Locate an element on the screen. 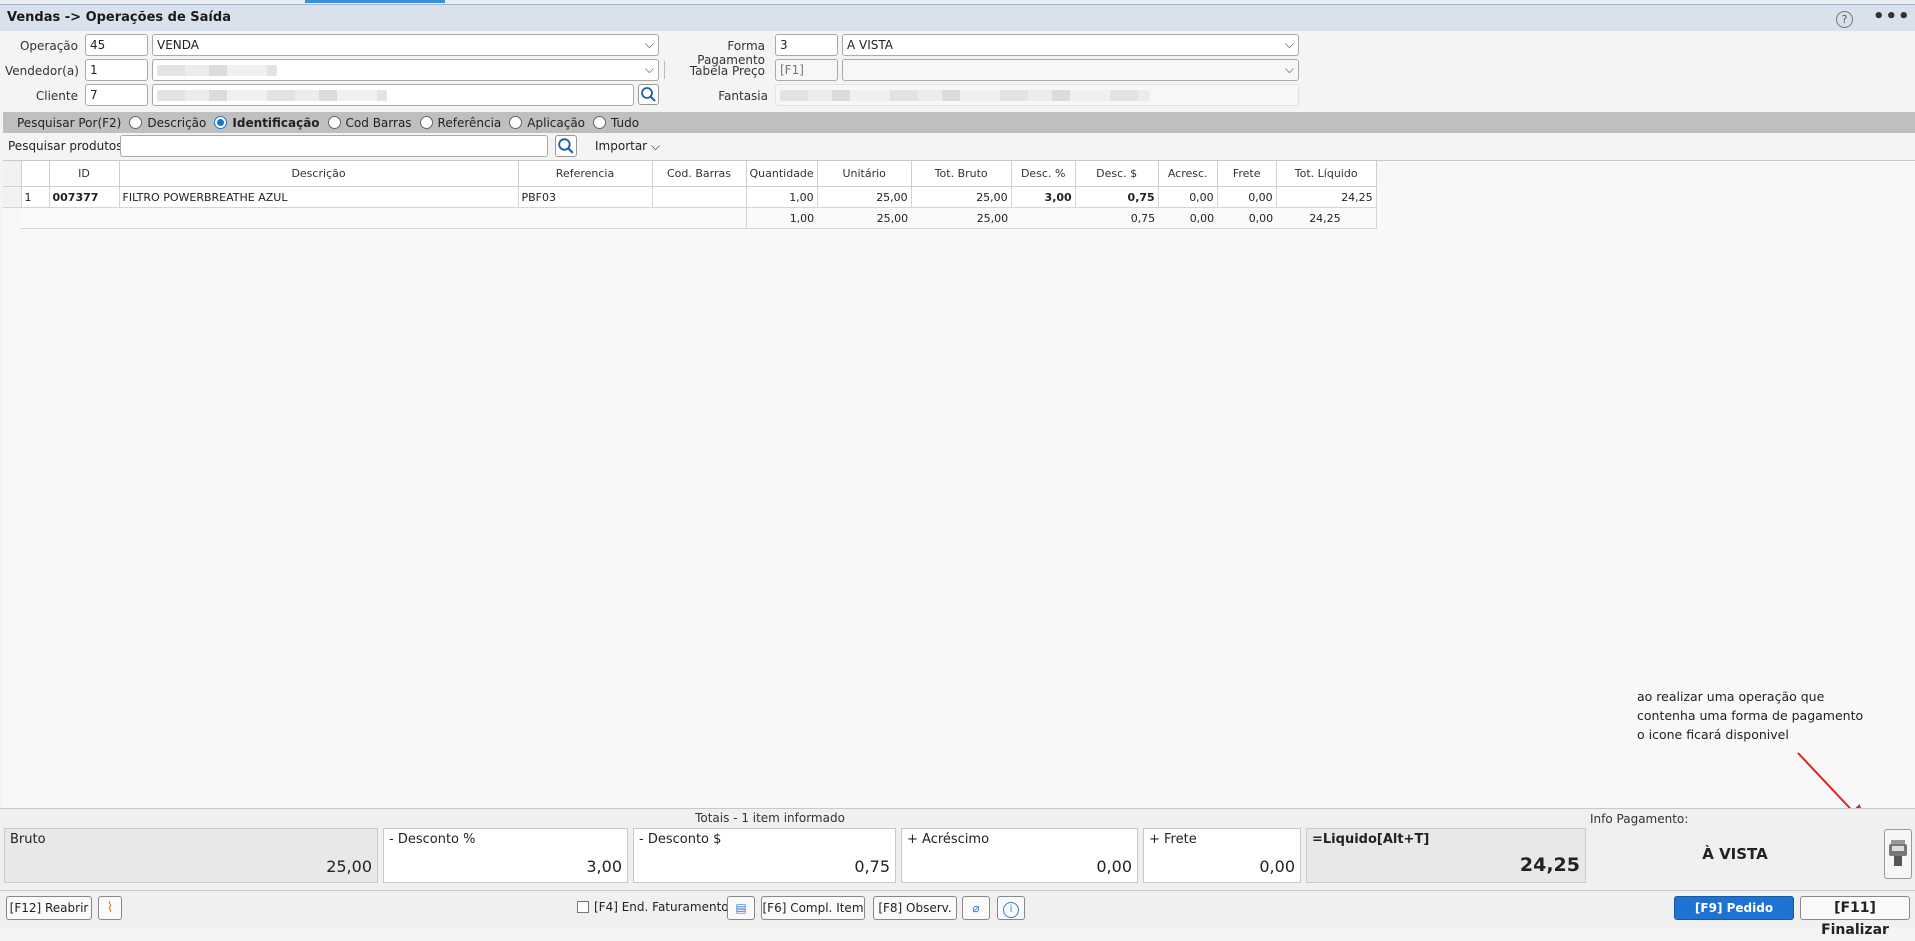 The height and width of the screenshot is (941, 1915). payment-info-button is located at coordinates (1898, 854).